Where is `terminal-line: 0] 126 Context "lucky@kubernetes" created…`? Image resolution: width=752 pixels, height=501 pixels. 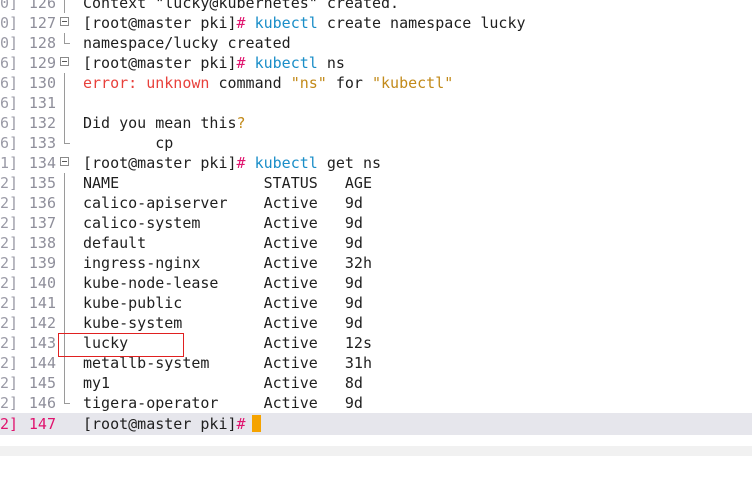 terminal-line: 0] 126 Context "lucky@kubernetes" created… is located at coordinates (376, 6).